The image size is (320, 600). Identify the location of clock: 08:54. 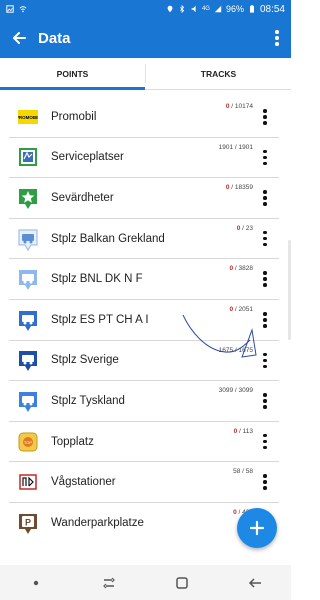
(272, 9).